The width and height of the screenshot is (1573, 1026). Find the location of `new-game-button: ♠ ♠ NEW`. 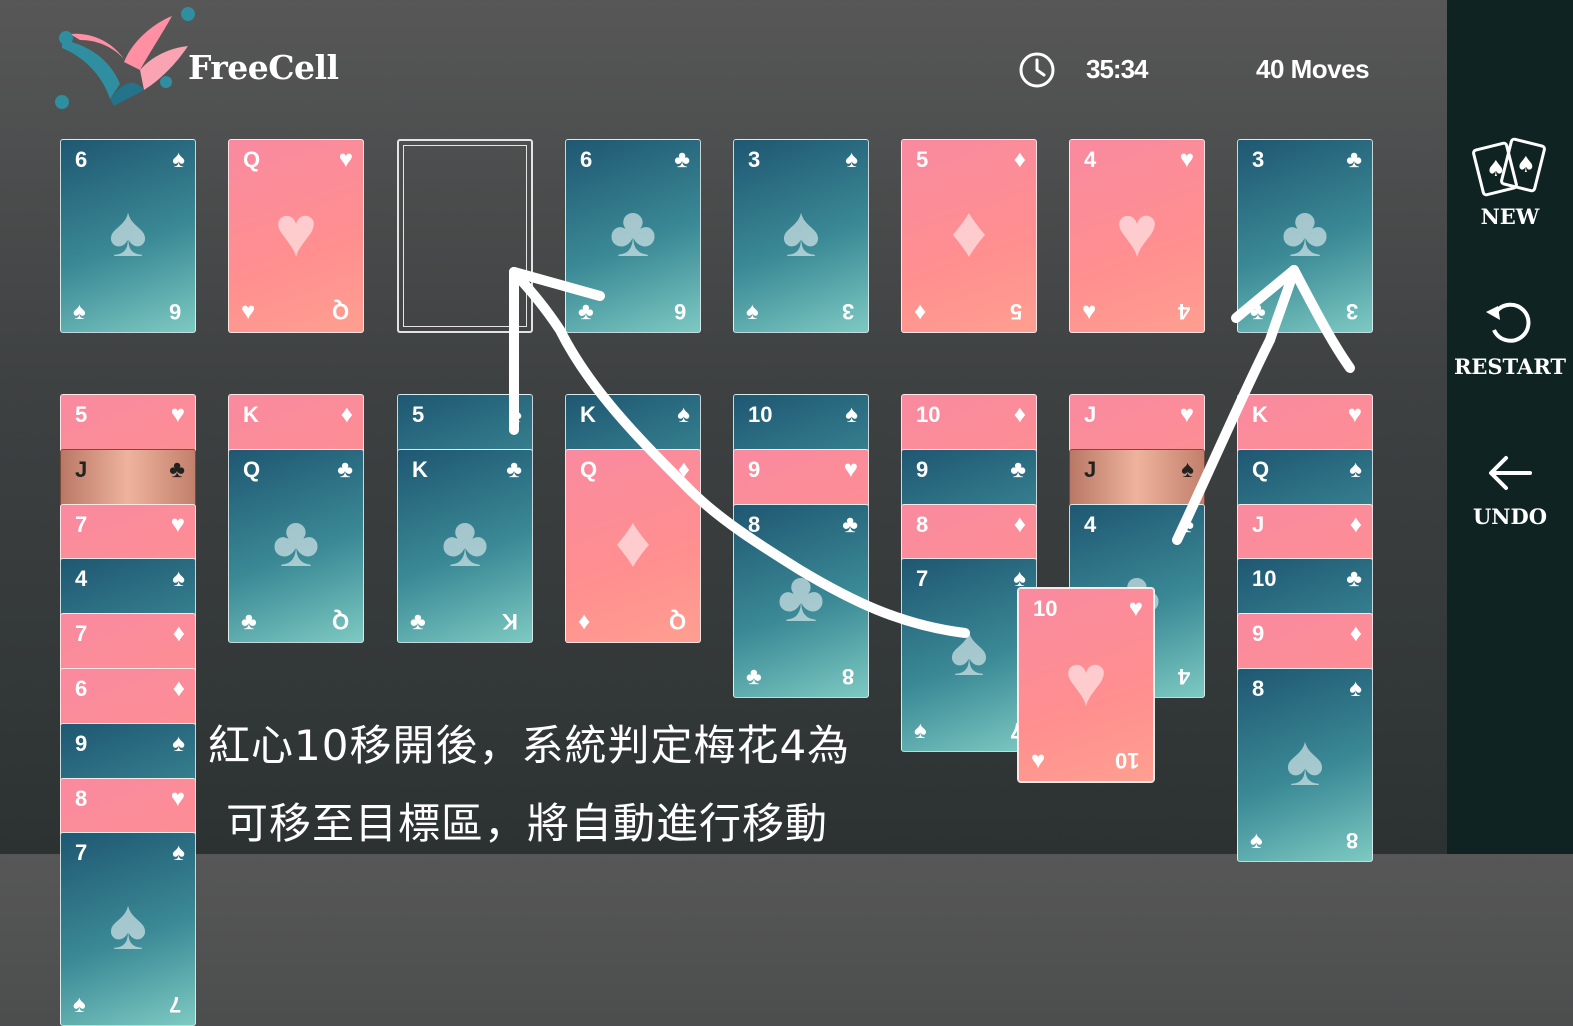

new-game-button: ♠ ♠ NEW is located at coordinates (1510, 182).